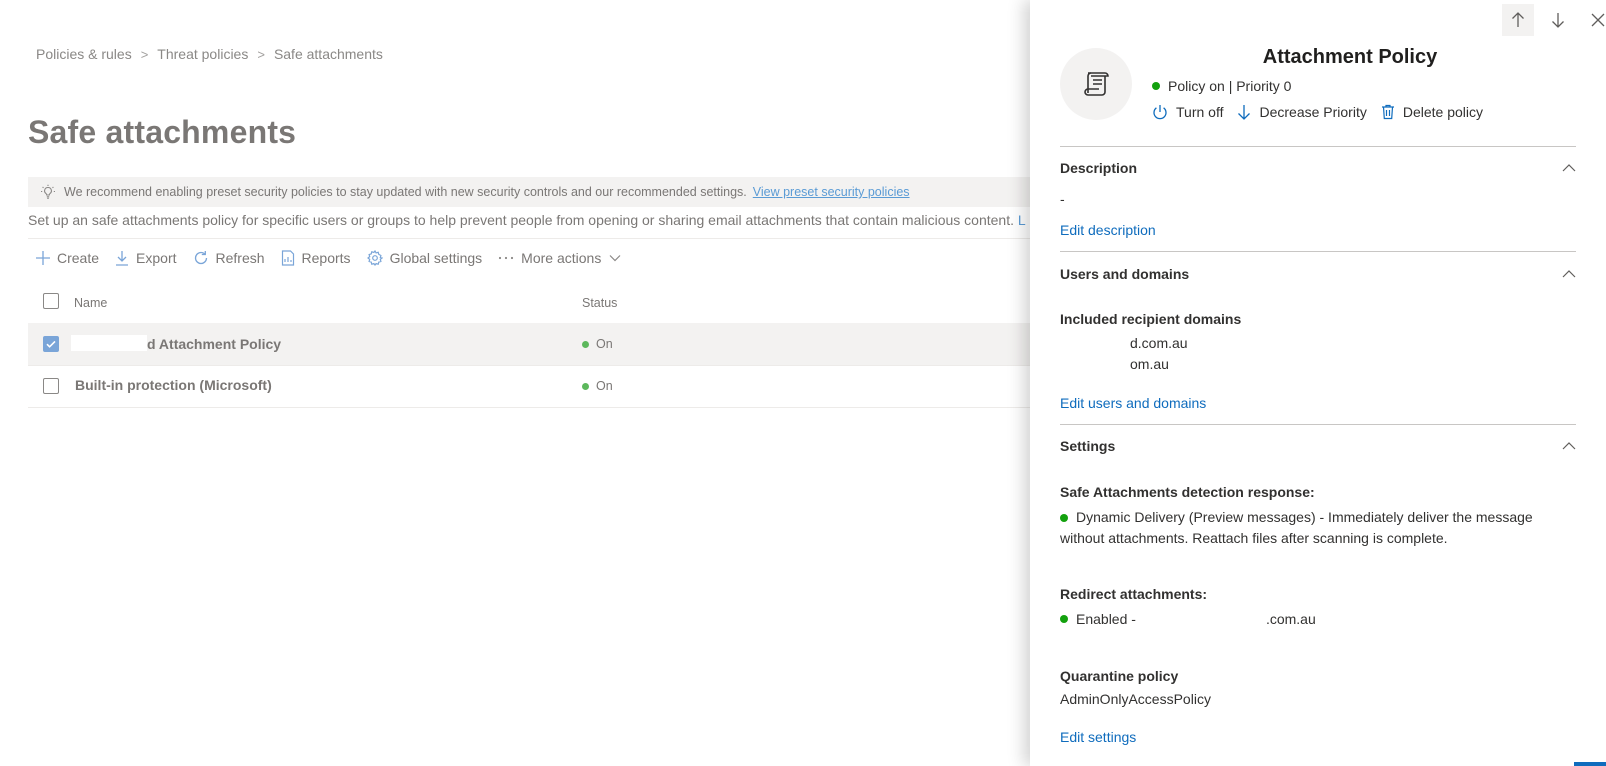 This screenshot has height=766, width=1606. I want to click on redirect-prefix: Enabled -, so click(1106, 619).